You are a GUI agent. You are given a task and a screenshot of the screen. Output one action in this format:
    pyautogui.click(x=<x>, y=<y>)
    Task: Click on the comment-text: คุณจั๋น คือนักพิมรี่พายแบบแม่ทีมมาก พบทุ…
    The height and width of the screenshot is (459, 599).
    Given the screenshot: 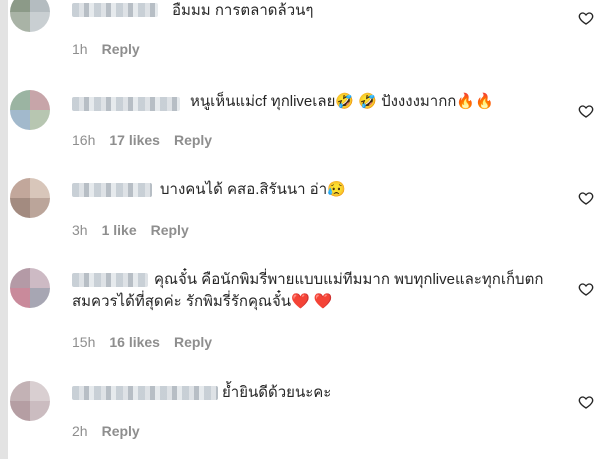 What is the action you would take?
    pyautogui.click(x=308, y=290)
    